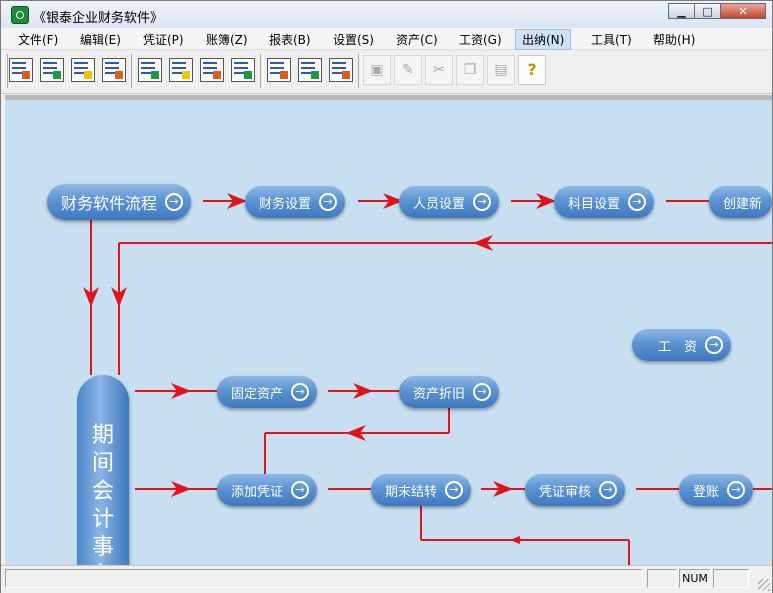 The width and height of the screenshot is (773, 593). I want to click on menu-edit: 编辑(E), so click(100, 39).